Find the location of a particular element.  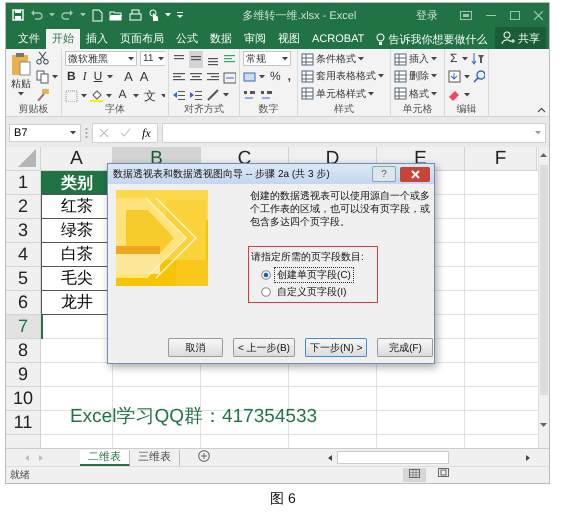

sign-in-link: 登录 is located at coordinates (427, 15).